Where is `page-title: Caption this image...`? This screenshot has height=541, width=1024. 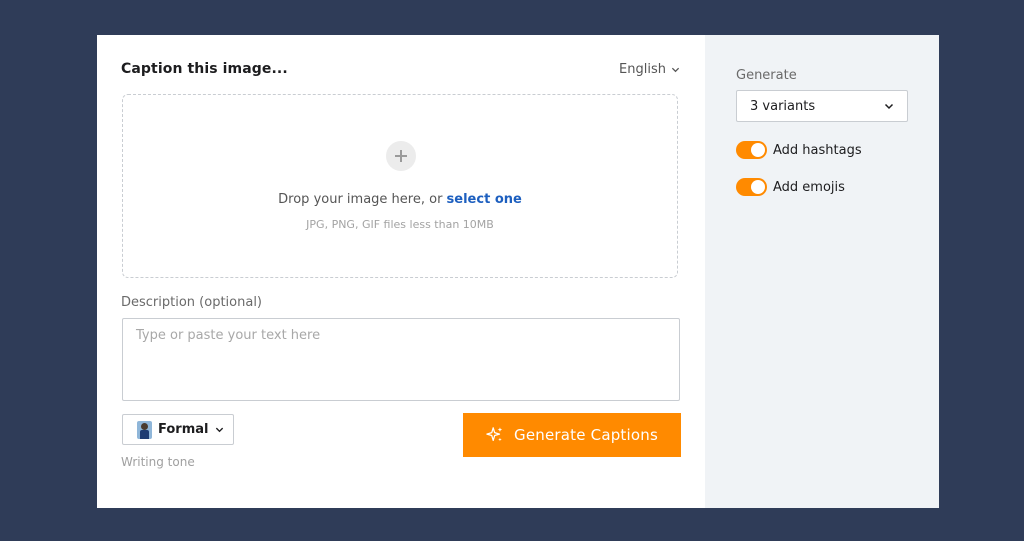 page-title: Caption this image... is located at coordinates (204, 69).